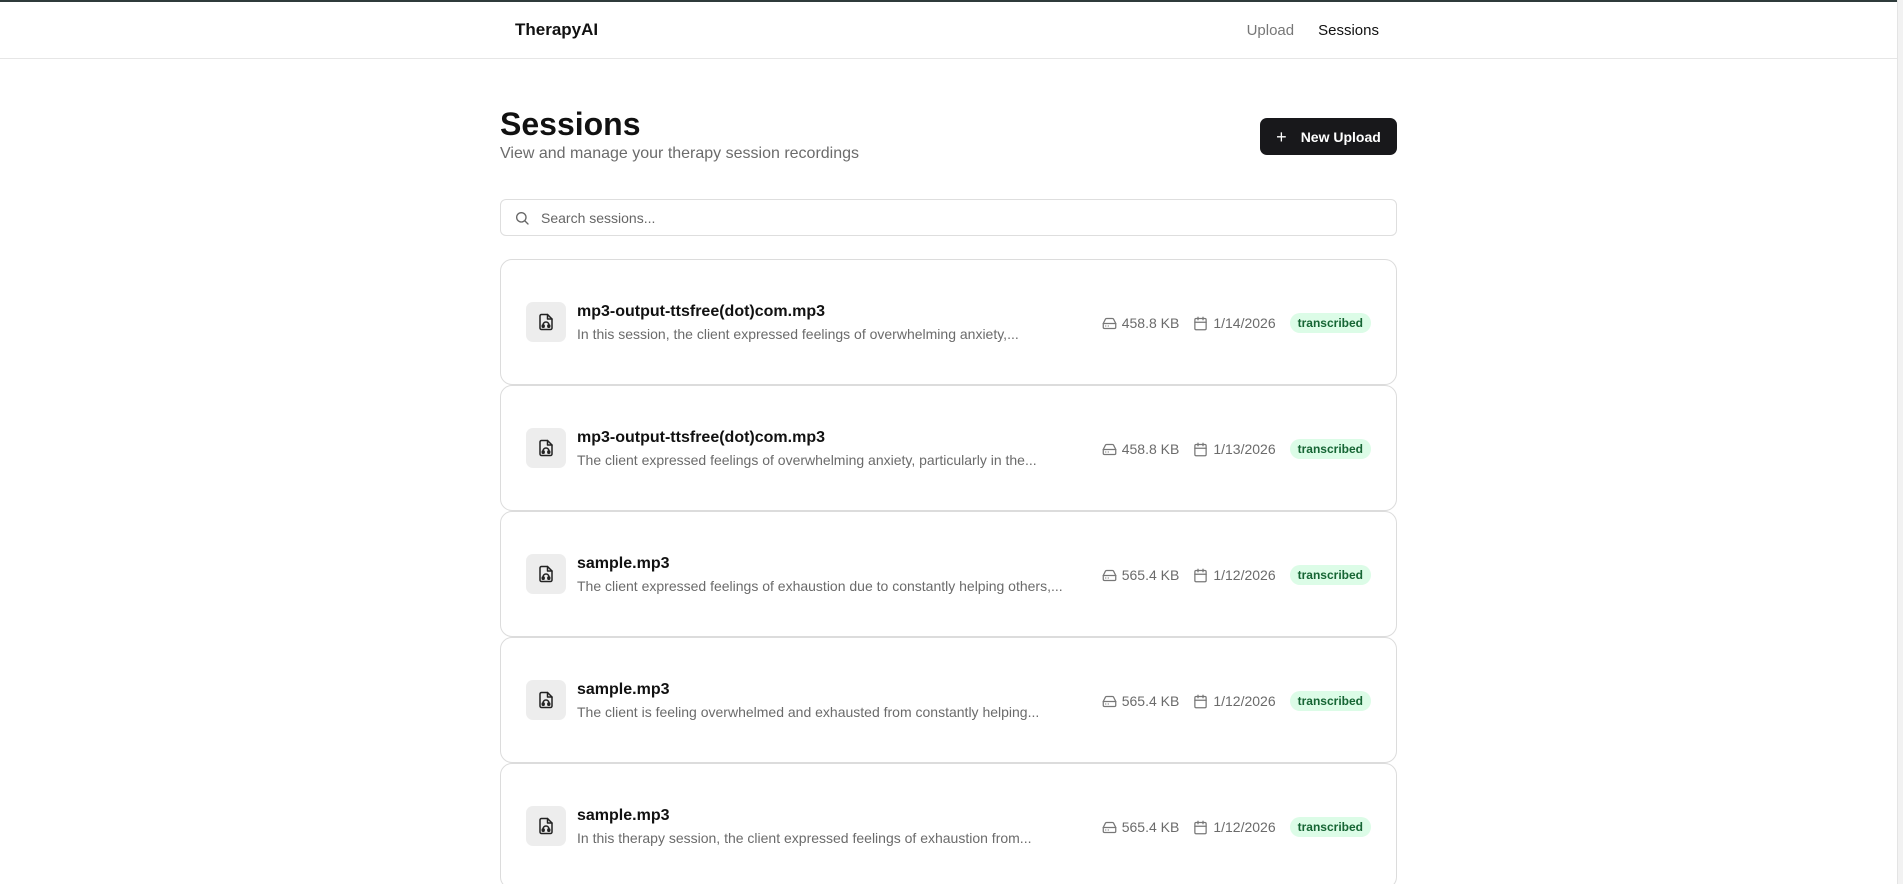 The width and height of the screenshot is (1903, 884). What do you see at coordinates (1313, 30) in the screenshot?
I see `main-nav: Upload Sessions` at bounding box center [1313, 30].